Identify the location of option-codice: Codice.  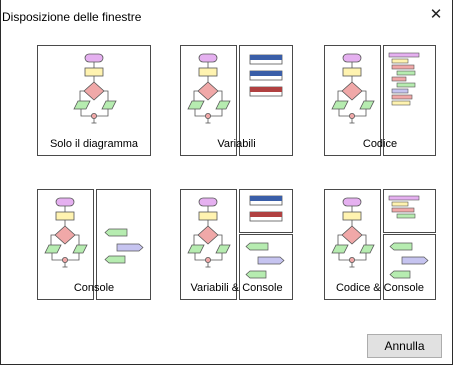
(380, 100).